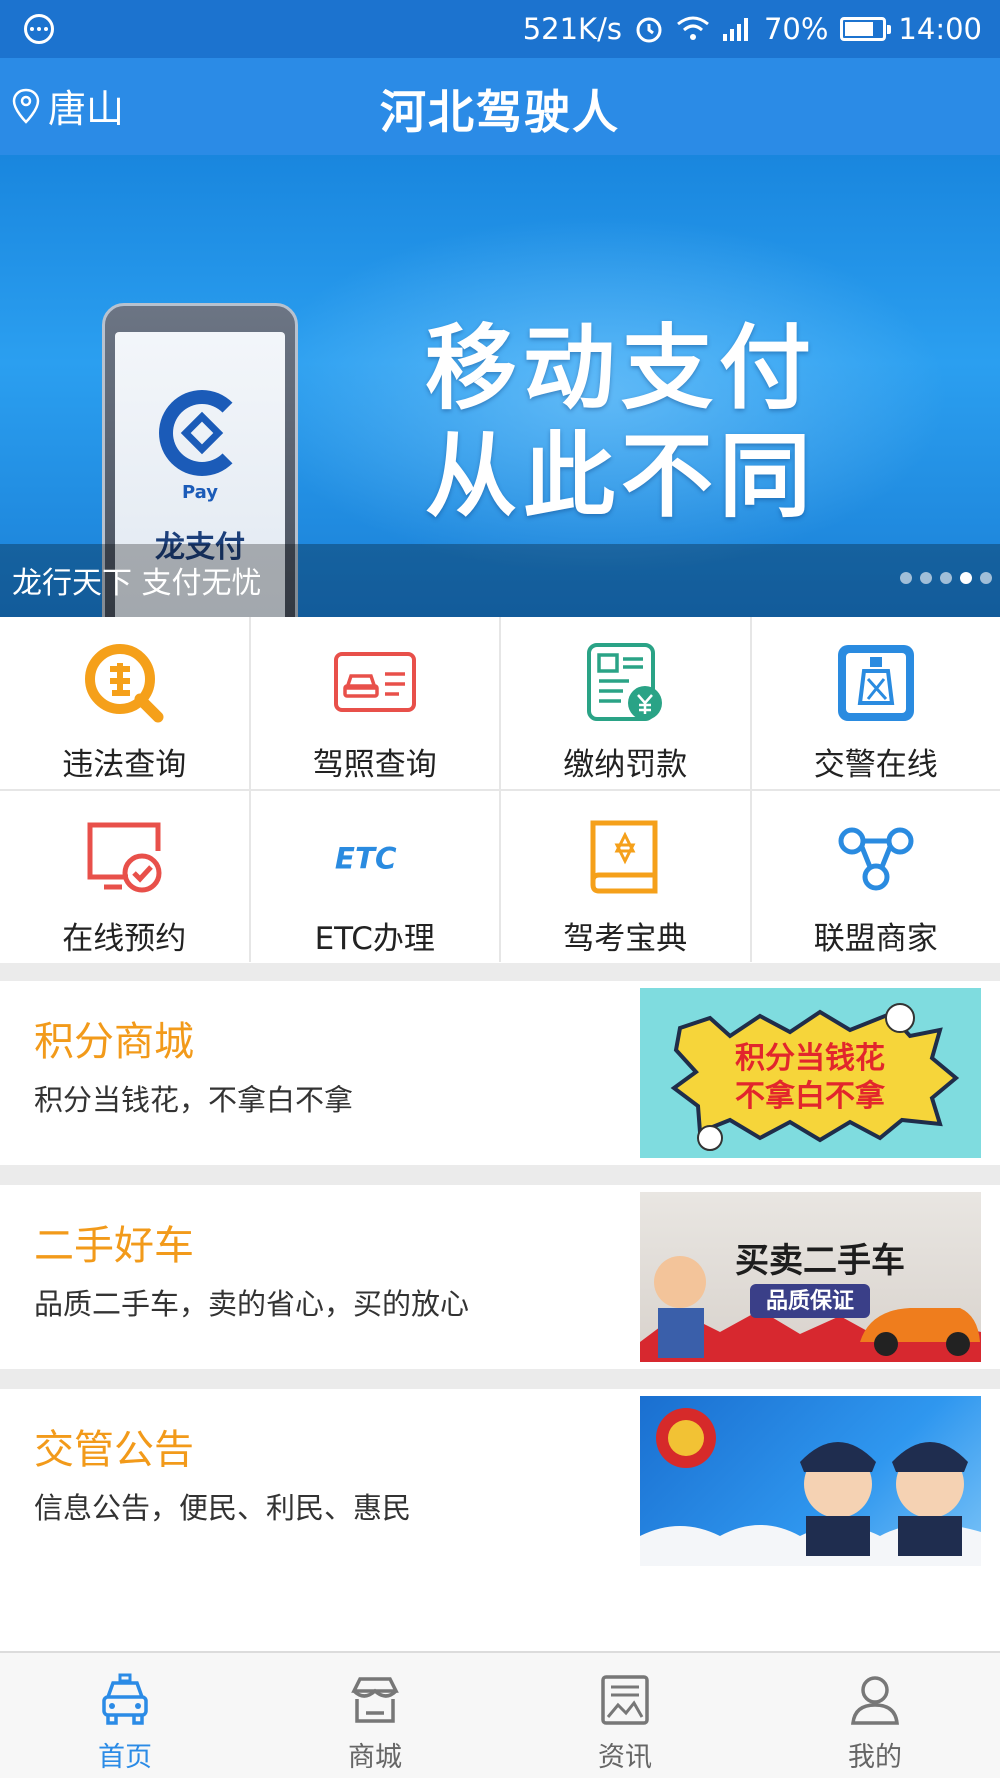 Image resolution: width=1000 pixels, height=1778 pixels. What do you see at coordinates (866, 29) in the screenshot?
I see `battery-icon` at bounding box center [866, 29].